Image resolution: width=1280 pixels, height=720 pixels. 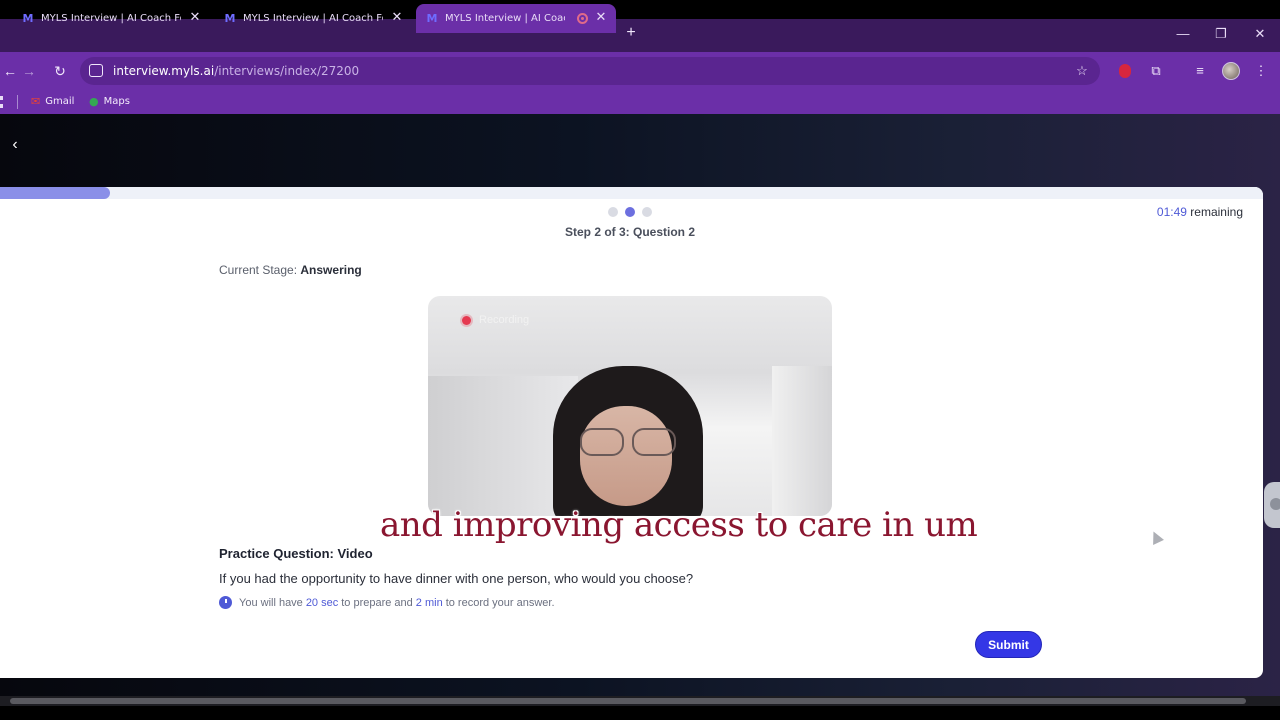 I want to click on time-remaining: 01:49 remaining, so click(x=1200, y=212).